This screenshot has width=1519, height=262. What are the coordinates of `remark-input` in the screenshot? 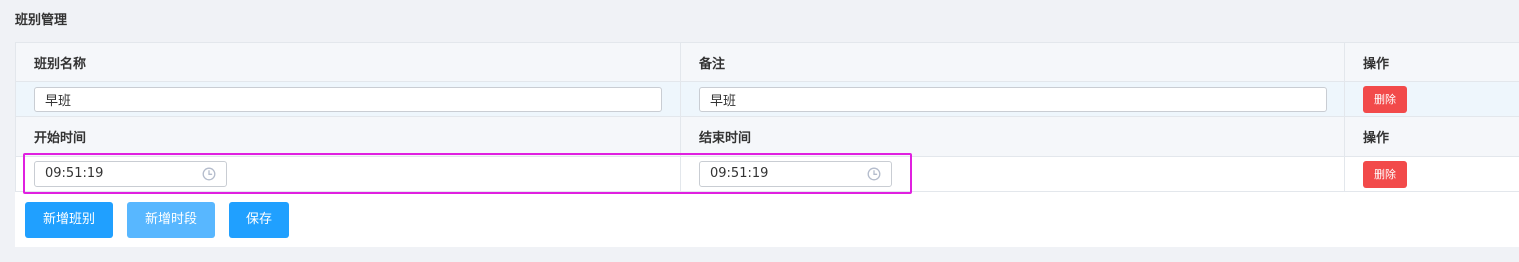 It's located at (1013, 99).